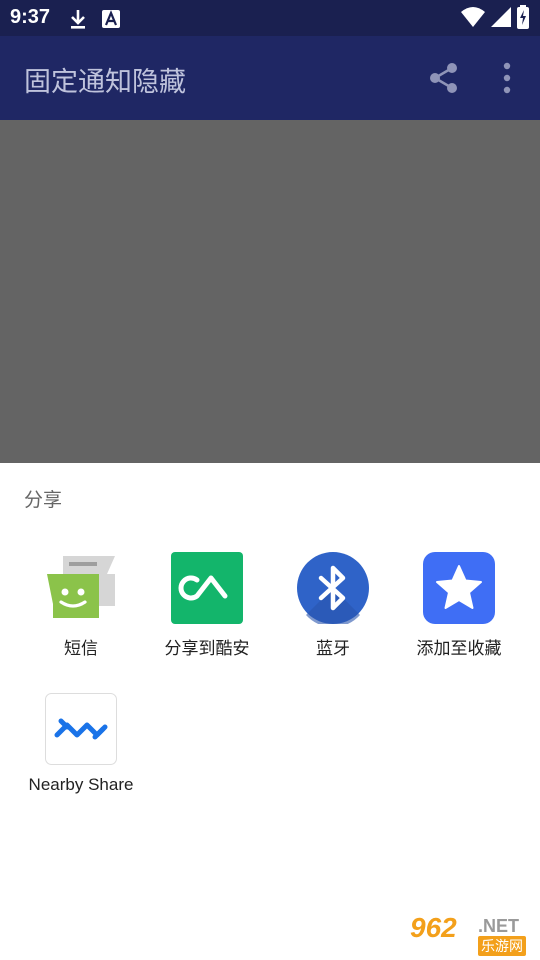 The width and height of the screenshot is (540, 960). I want to click on star-icon, so click(459, 588).